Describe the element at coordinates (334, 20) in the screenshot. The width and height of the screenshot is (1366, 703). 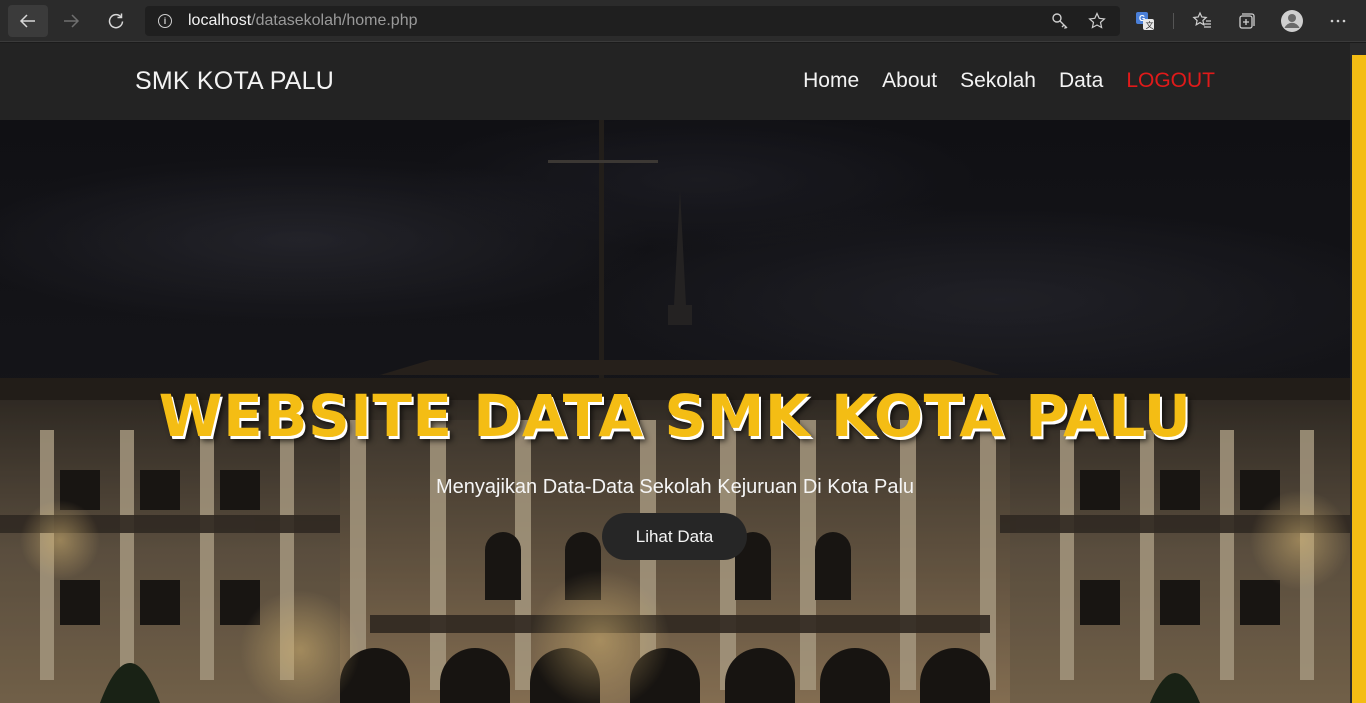
I see `url-path: /datasekolah/home.php` at that location.